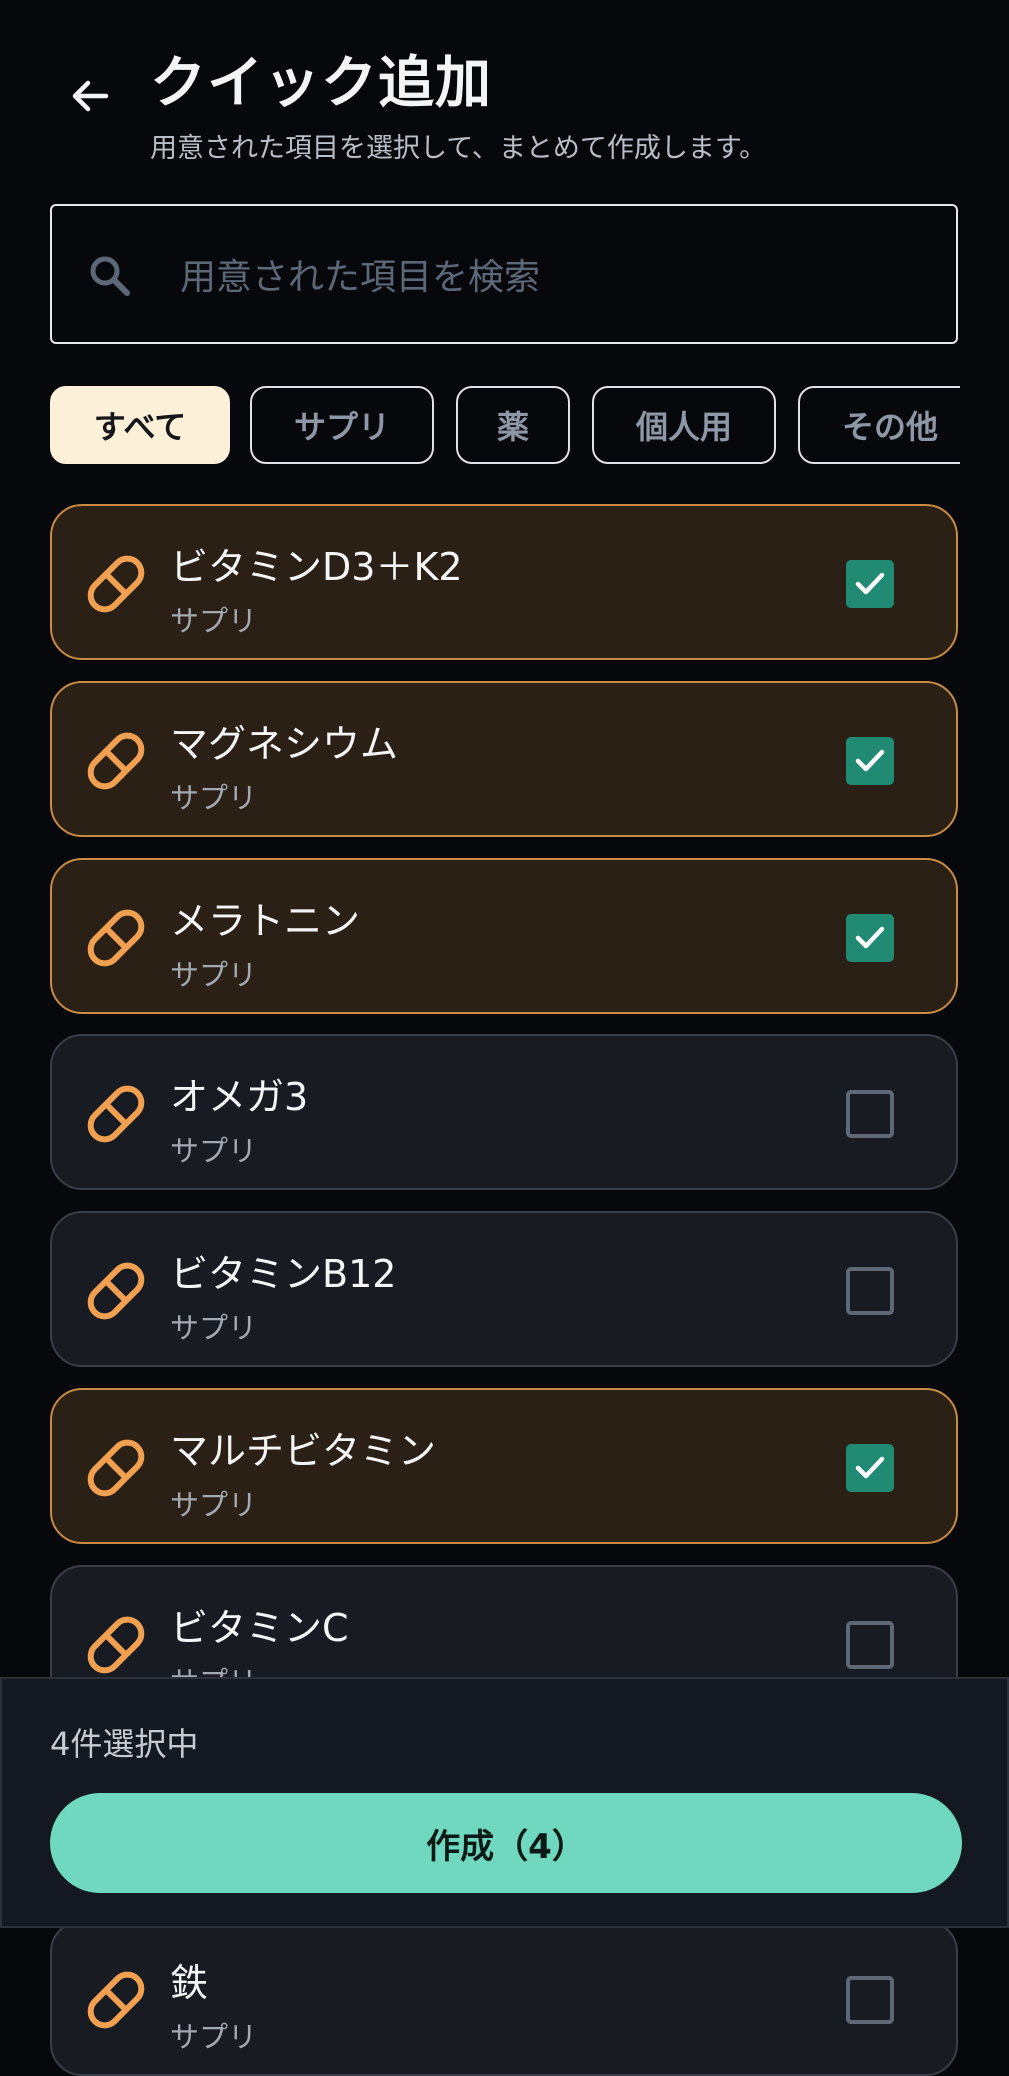  Describe the element at coordinates (303, 1451) in the screenshot. I see `item-name: マルチビタミン` at that location.